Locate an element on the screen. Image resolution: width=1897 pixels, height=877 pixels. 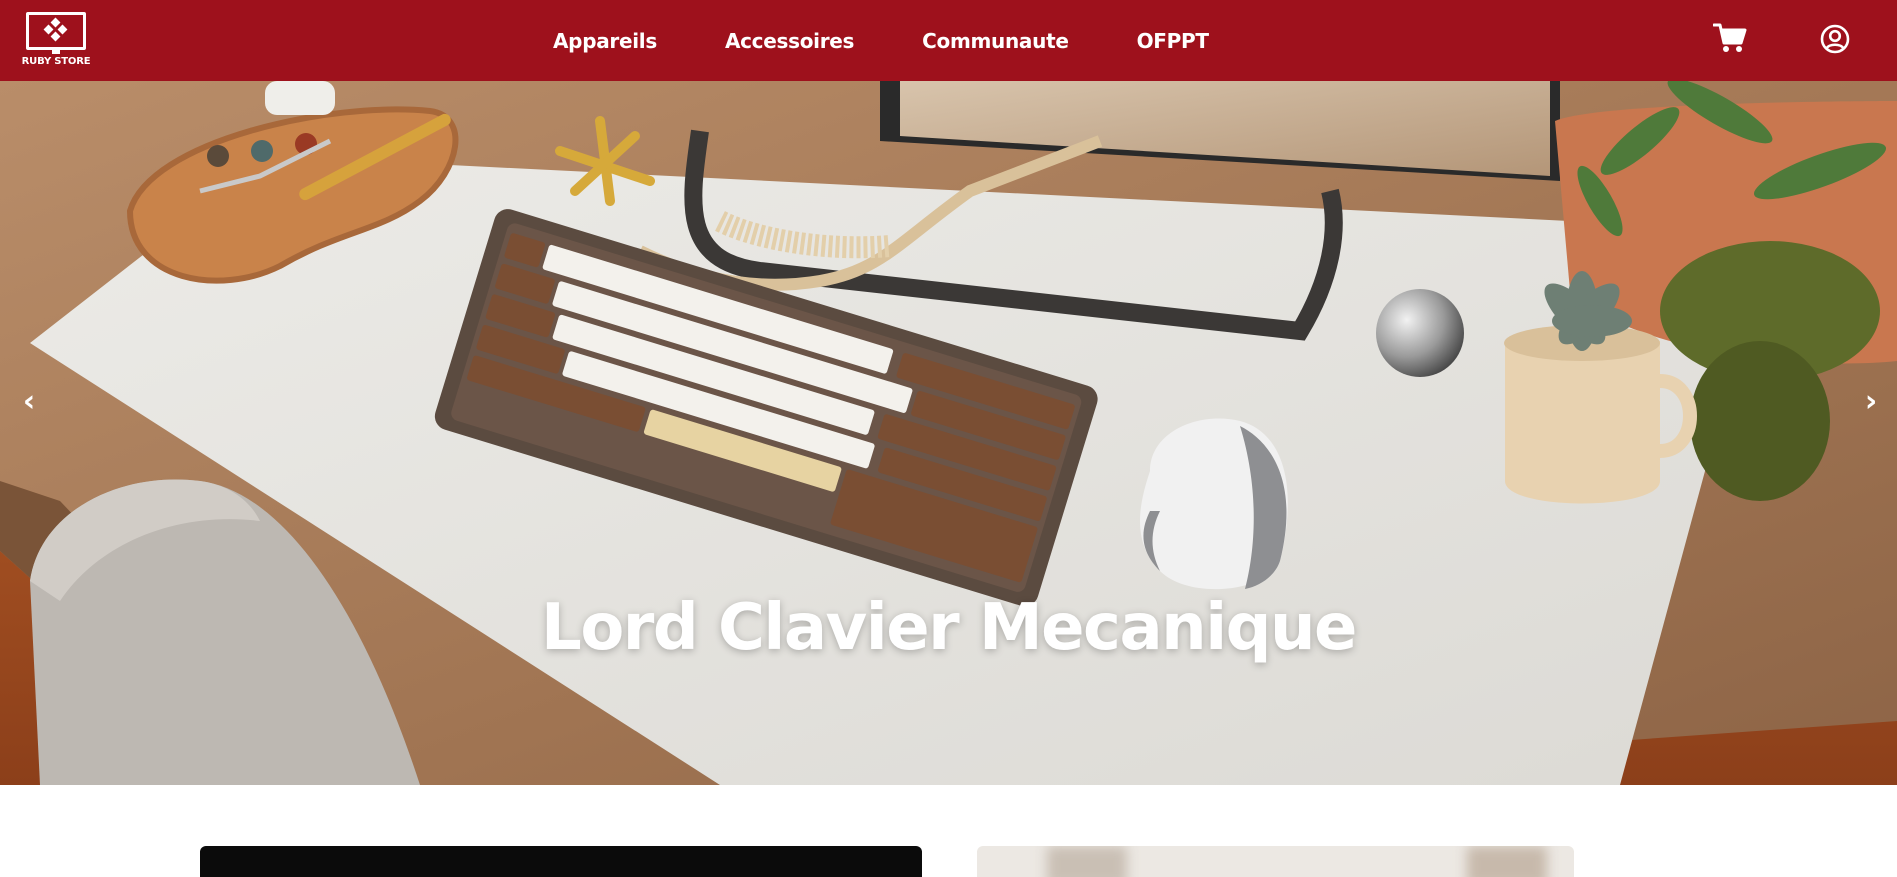
nav-link-communaute: Communaute is located at coordinates (995, 41).